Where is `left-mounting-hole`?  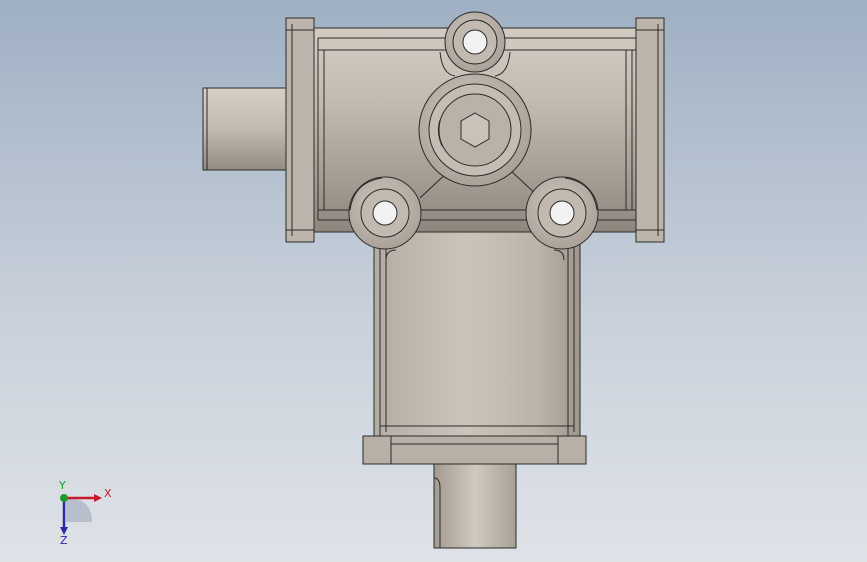 left-mounting-hole is located at coordinates (385, 213).